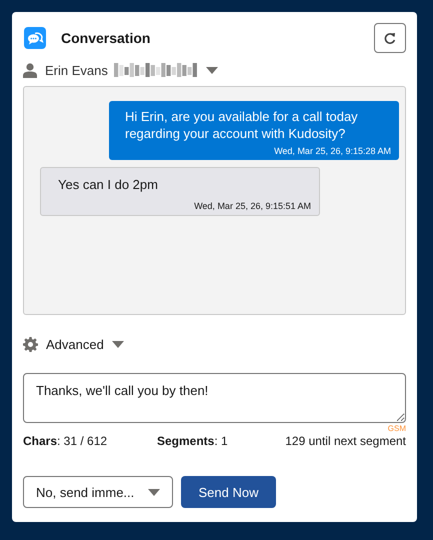  I want to click on segment-count: Segments: 1, so click(193, 441).